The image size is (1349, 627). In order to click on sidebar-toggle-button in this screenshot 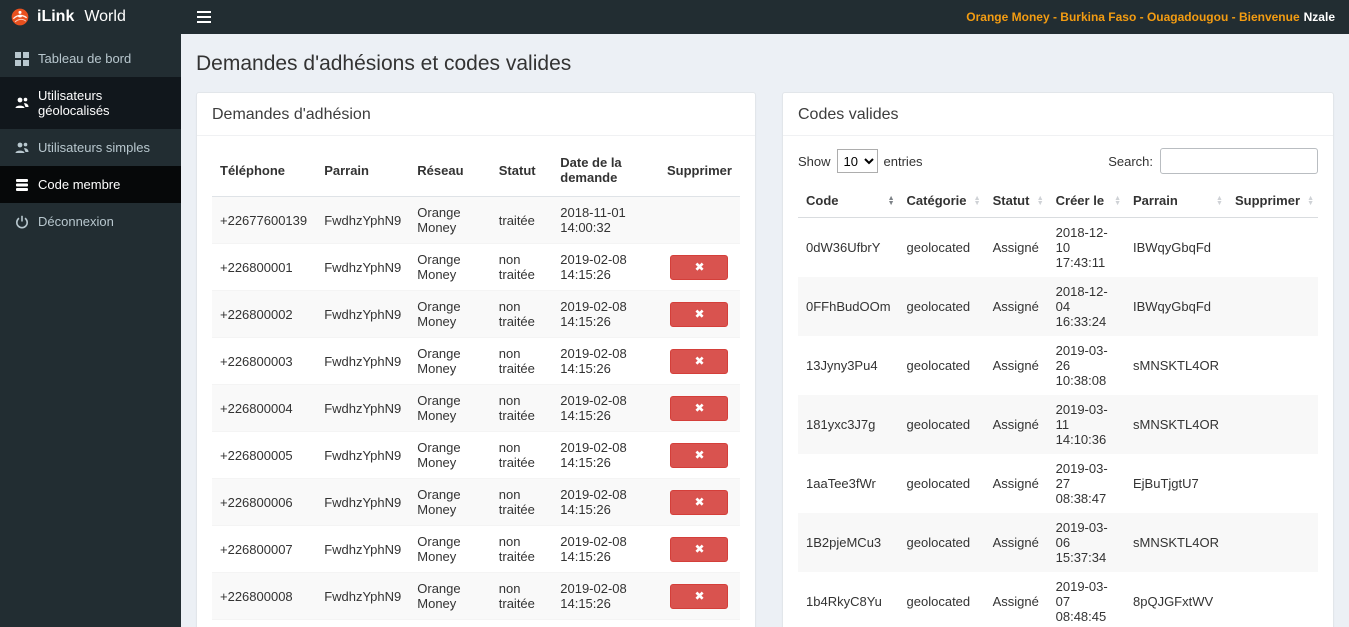, I will do `click(203, 17)`.